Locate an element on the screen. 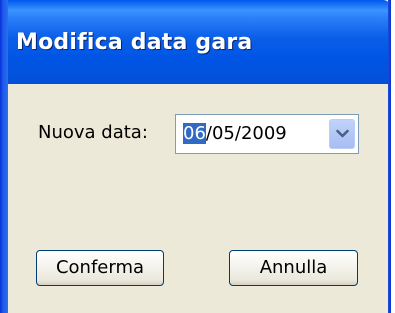 This screenshot has width=395, height=313. date-picker: 06/05/2009 is located at coordinates (267, 134).